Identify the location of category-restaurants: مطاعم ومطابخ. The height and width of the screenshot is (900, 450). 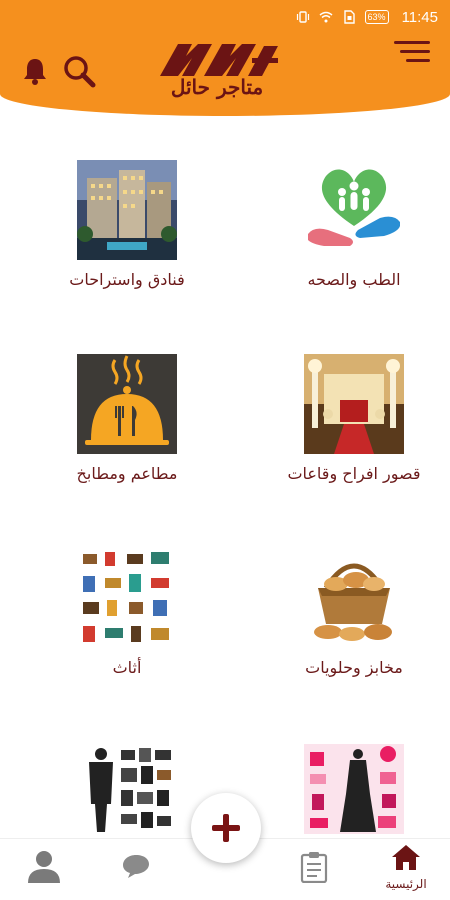
(127, 418).